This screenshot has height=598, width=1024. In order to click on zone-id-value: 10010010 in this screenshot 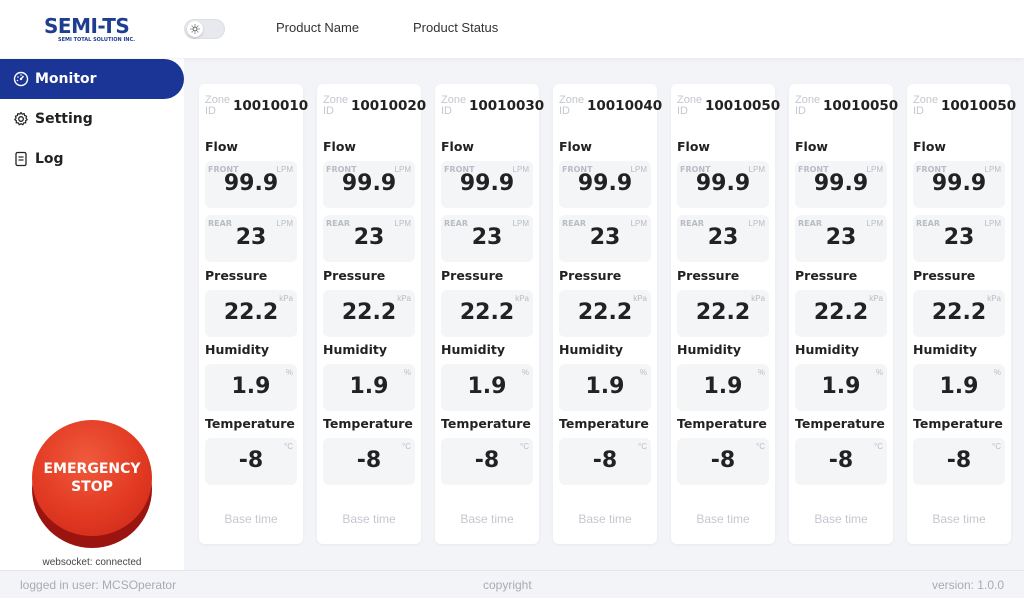, I will do `click(271, 106)`.